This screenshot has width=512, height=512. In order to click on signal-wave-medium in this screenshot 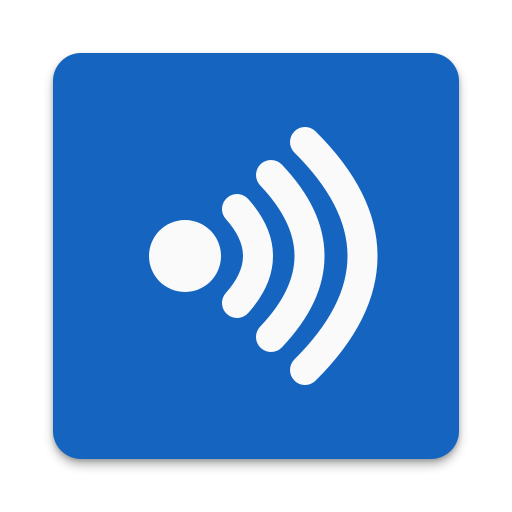, I will do `click(290, 256)`.